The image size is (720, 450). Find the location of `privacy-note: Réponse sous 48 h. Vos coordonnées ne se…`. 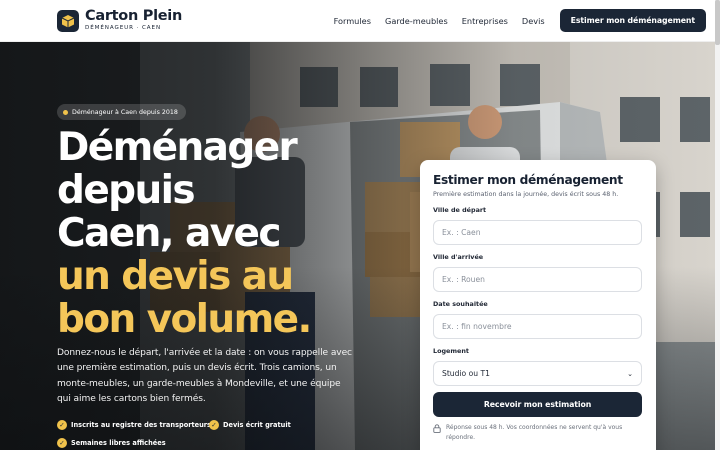

privacy-note: Réponse sous 48 h. Vos coordonnées ne se… is located at coordinates (537, 432).